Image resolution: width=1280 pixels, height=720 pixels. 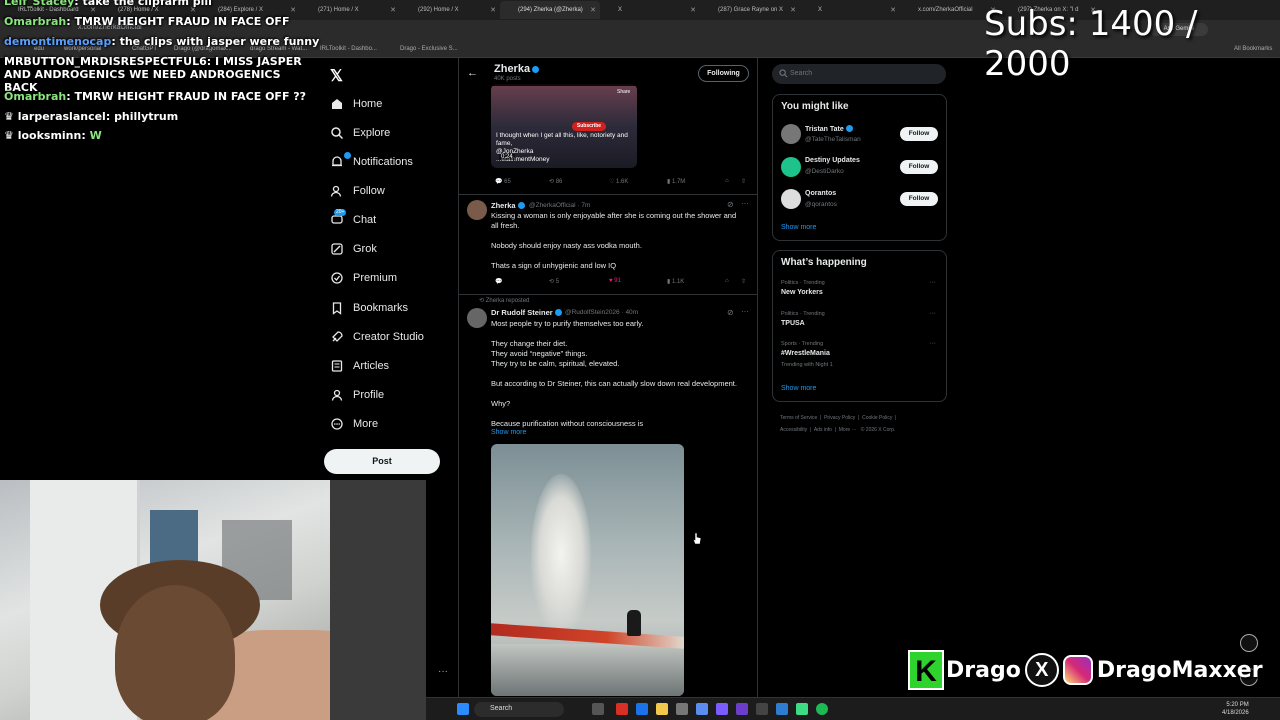 What do you see at coordinates (559, 205) in the screenshot?
I see `tweet-handle: @ZherkaOfficial · 7m` at bounding box center [559, 205].